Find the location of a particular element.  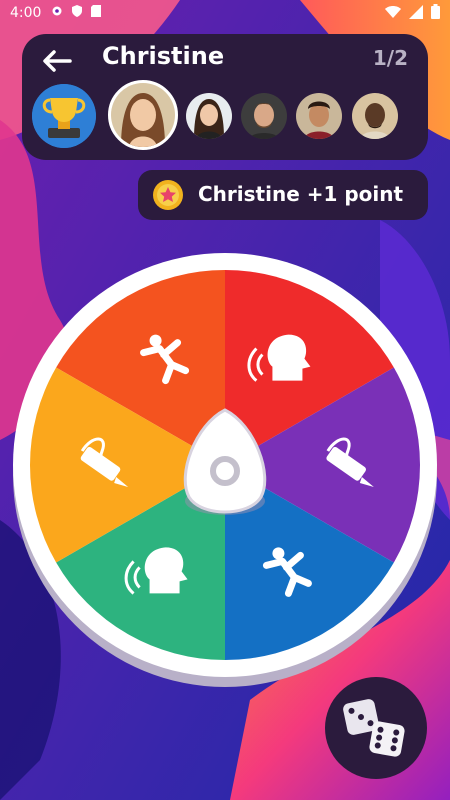

player-avatar-list is located at coordinates (264, 116).